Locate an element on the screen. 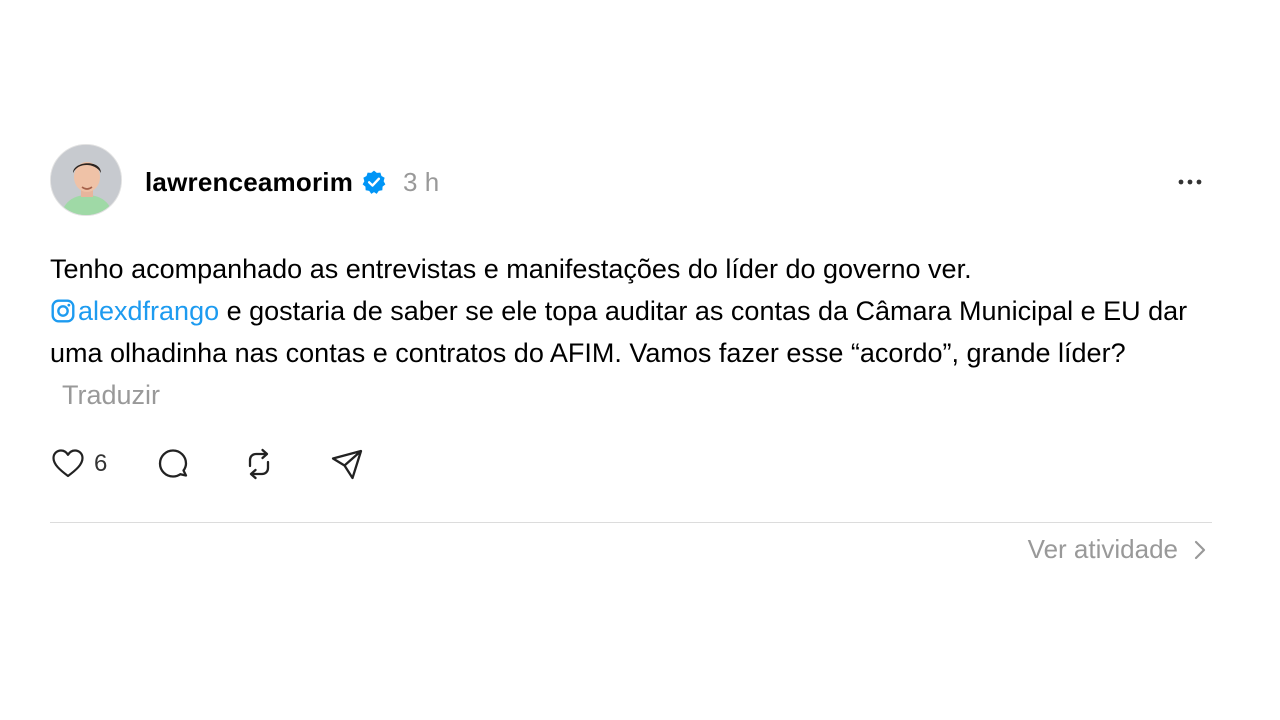 The width and height of the screenshot is (1280, 720). mention-handle: alexdfrango is located at coordinates (148, 311).